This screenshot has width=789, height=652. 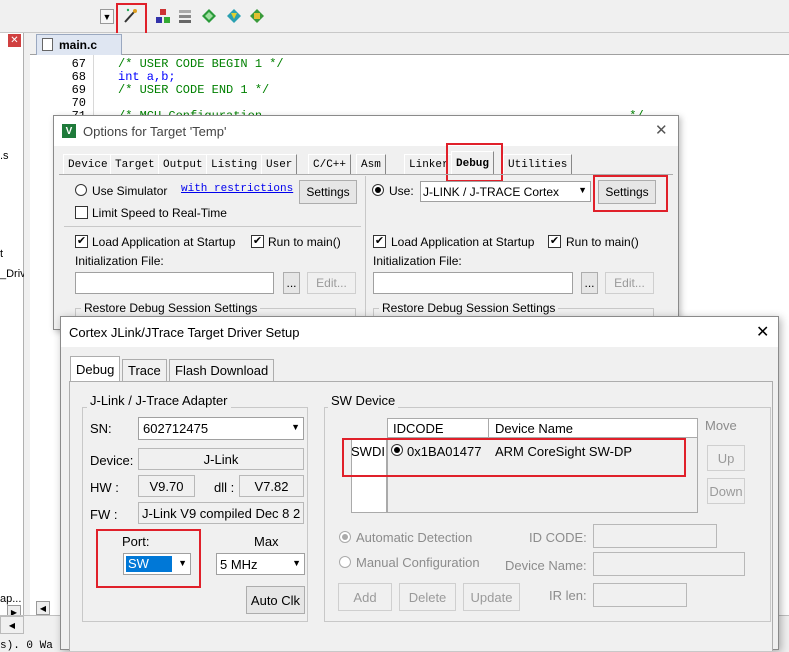 What do you see at coordinates (418, 562) in the screenshot?
I see `manual-config-label: Manual Configuration` at bounding box center [418, 562].